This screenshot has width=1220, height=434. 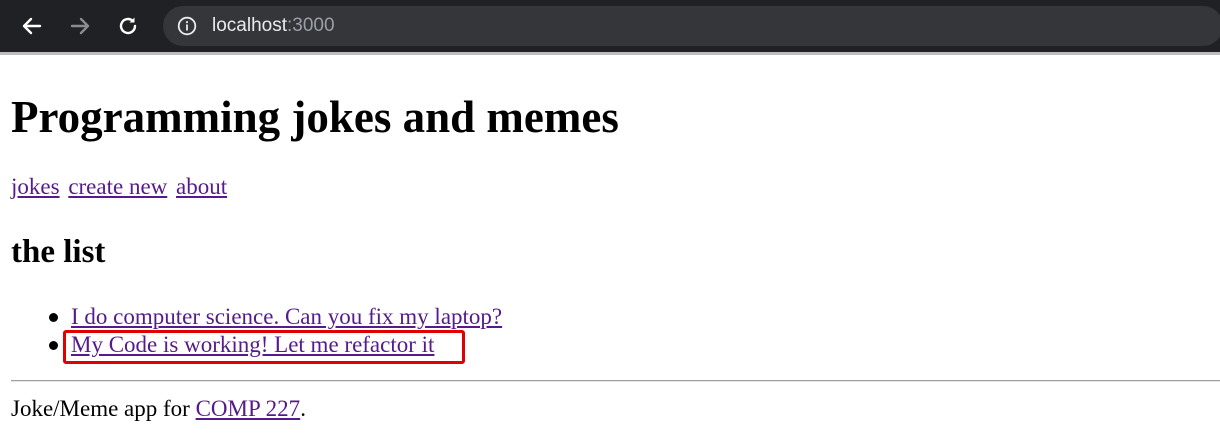 What do you see at coordinates (315, 117) in the screenshot?
I see `page-title: Programming jokes and memes` at bounding box center [315, 117].